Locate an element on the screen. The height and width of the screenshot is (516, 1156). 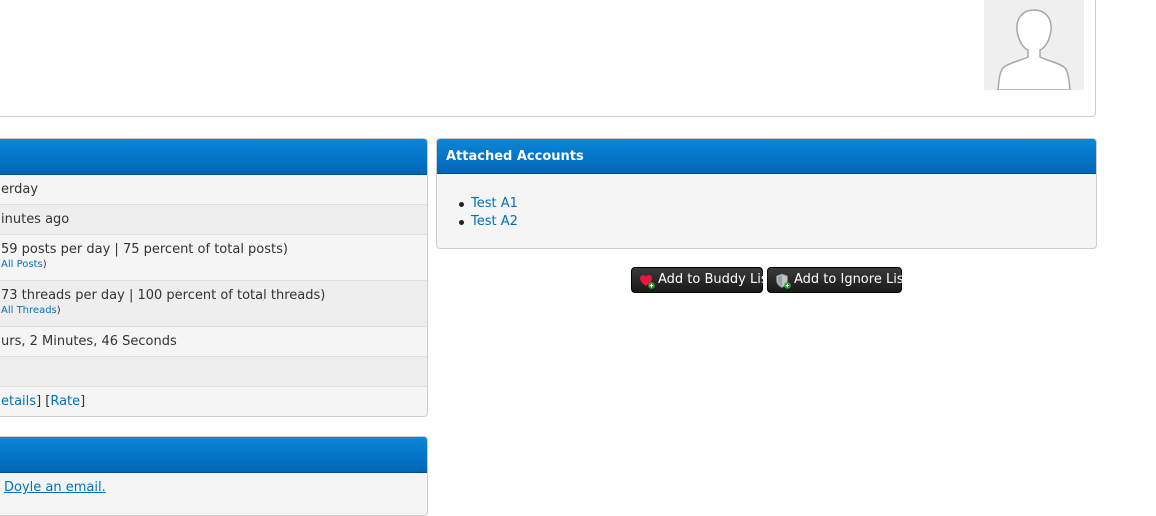
add-to-ignore-list-button: Add to Ignore List is located at coordinates (838, 280).